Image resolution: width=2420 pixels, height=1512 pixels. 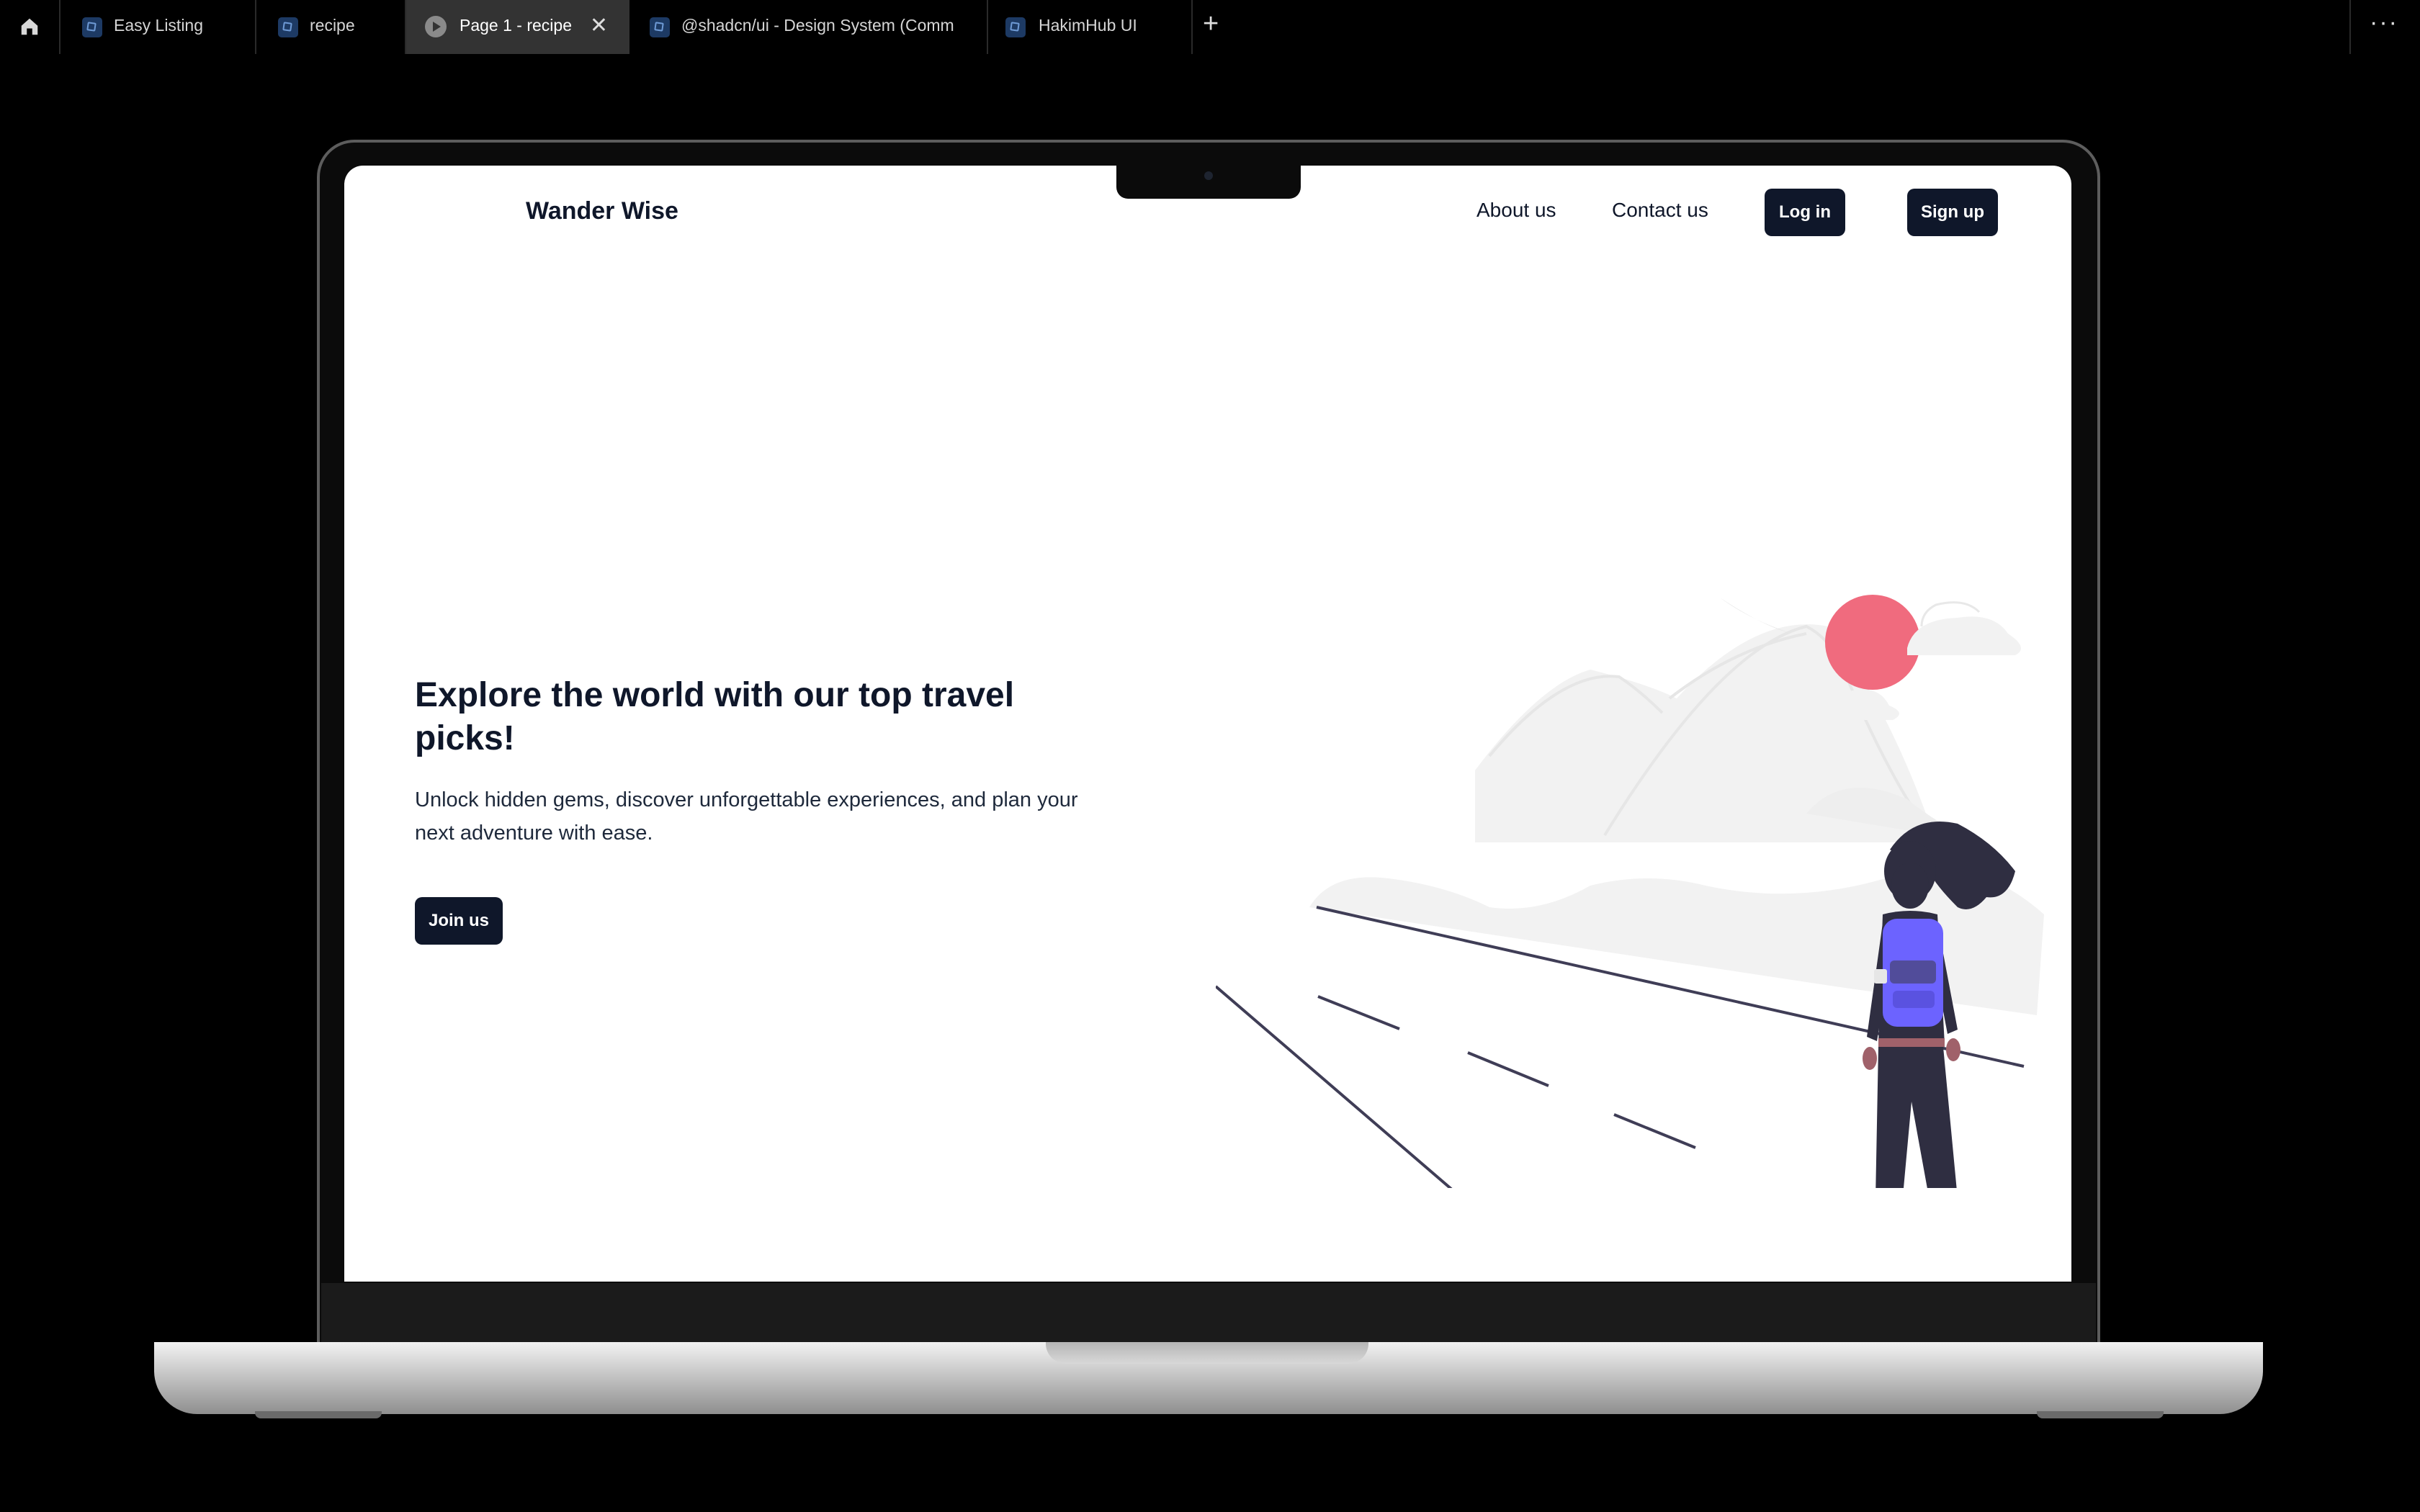 I want to click on tab-label: @shadcn/ui - Design System (Comm, so click(x=818, y=25).